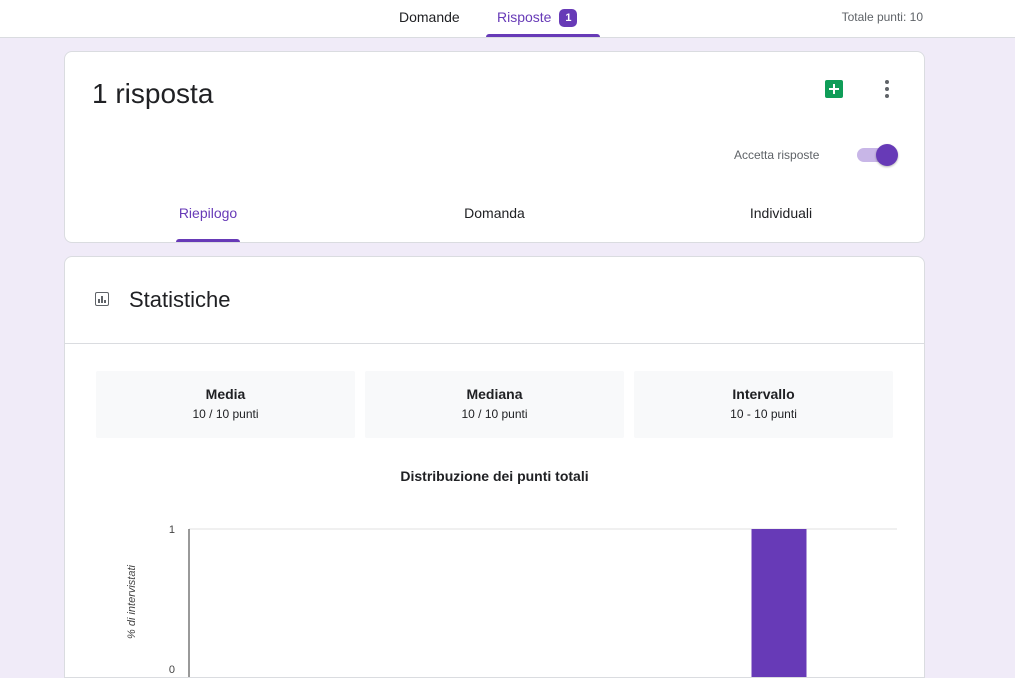 The width and height of the screenshot is (1015, 678). What do you see at coordinates (779, 603) in the screenshot?
I see `chart-bar` at bounding box center [779, 603].